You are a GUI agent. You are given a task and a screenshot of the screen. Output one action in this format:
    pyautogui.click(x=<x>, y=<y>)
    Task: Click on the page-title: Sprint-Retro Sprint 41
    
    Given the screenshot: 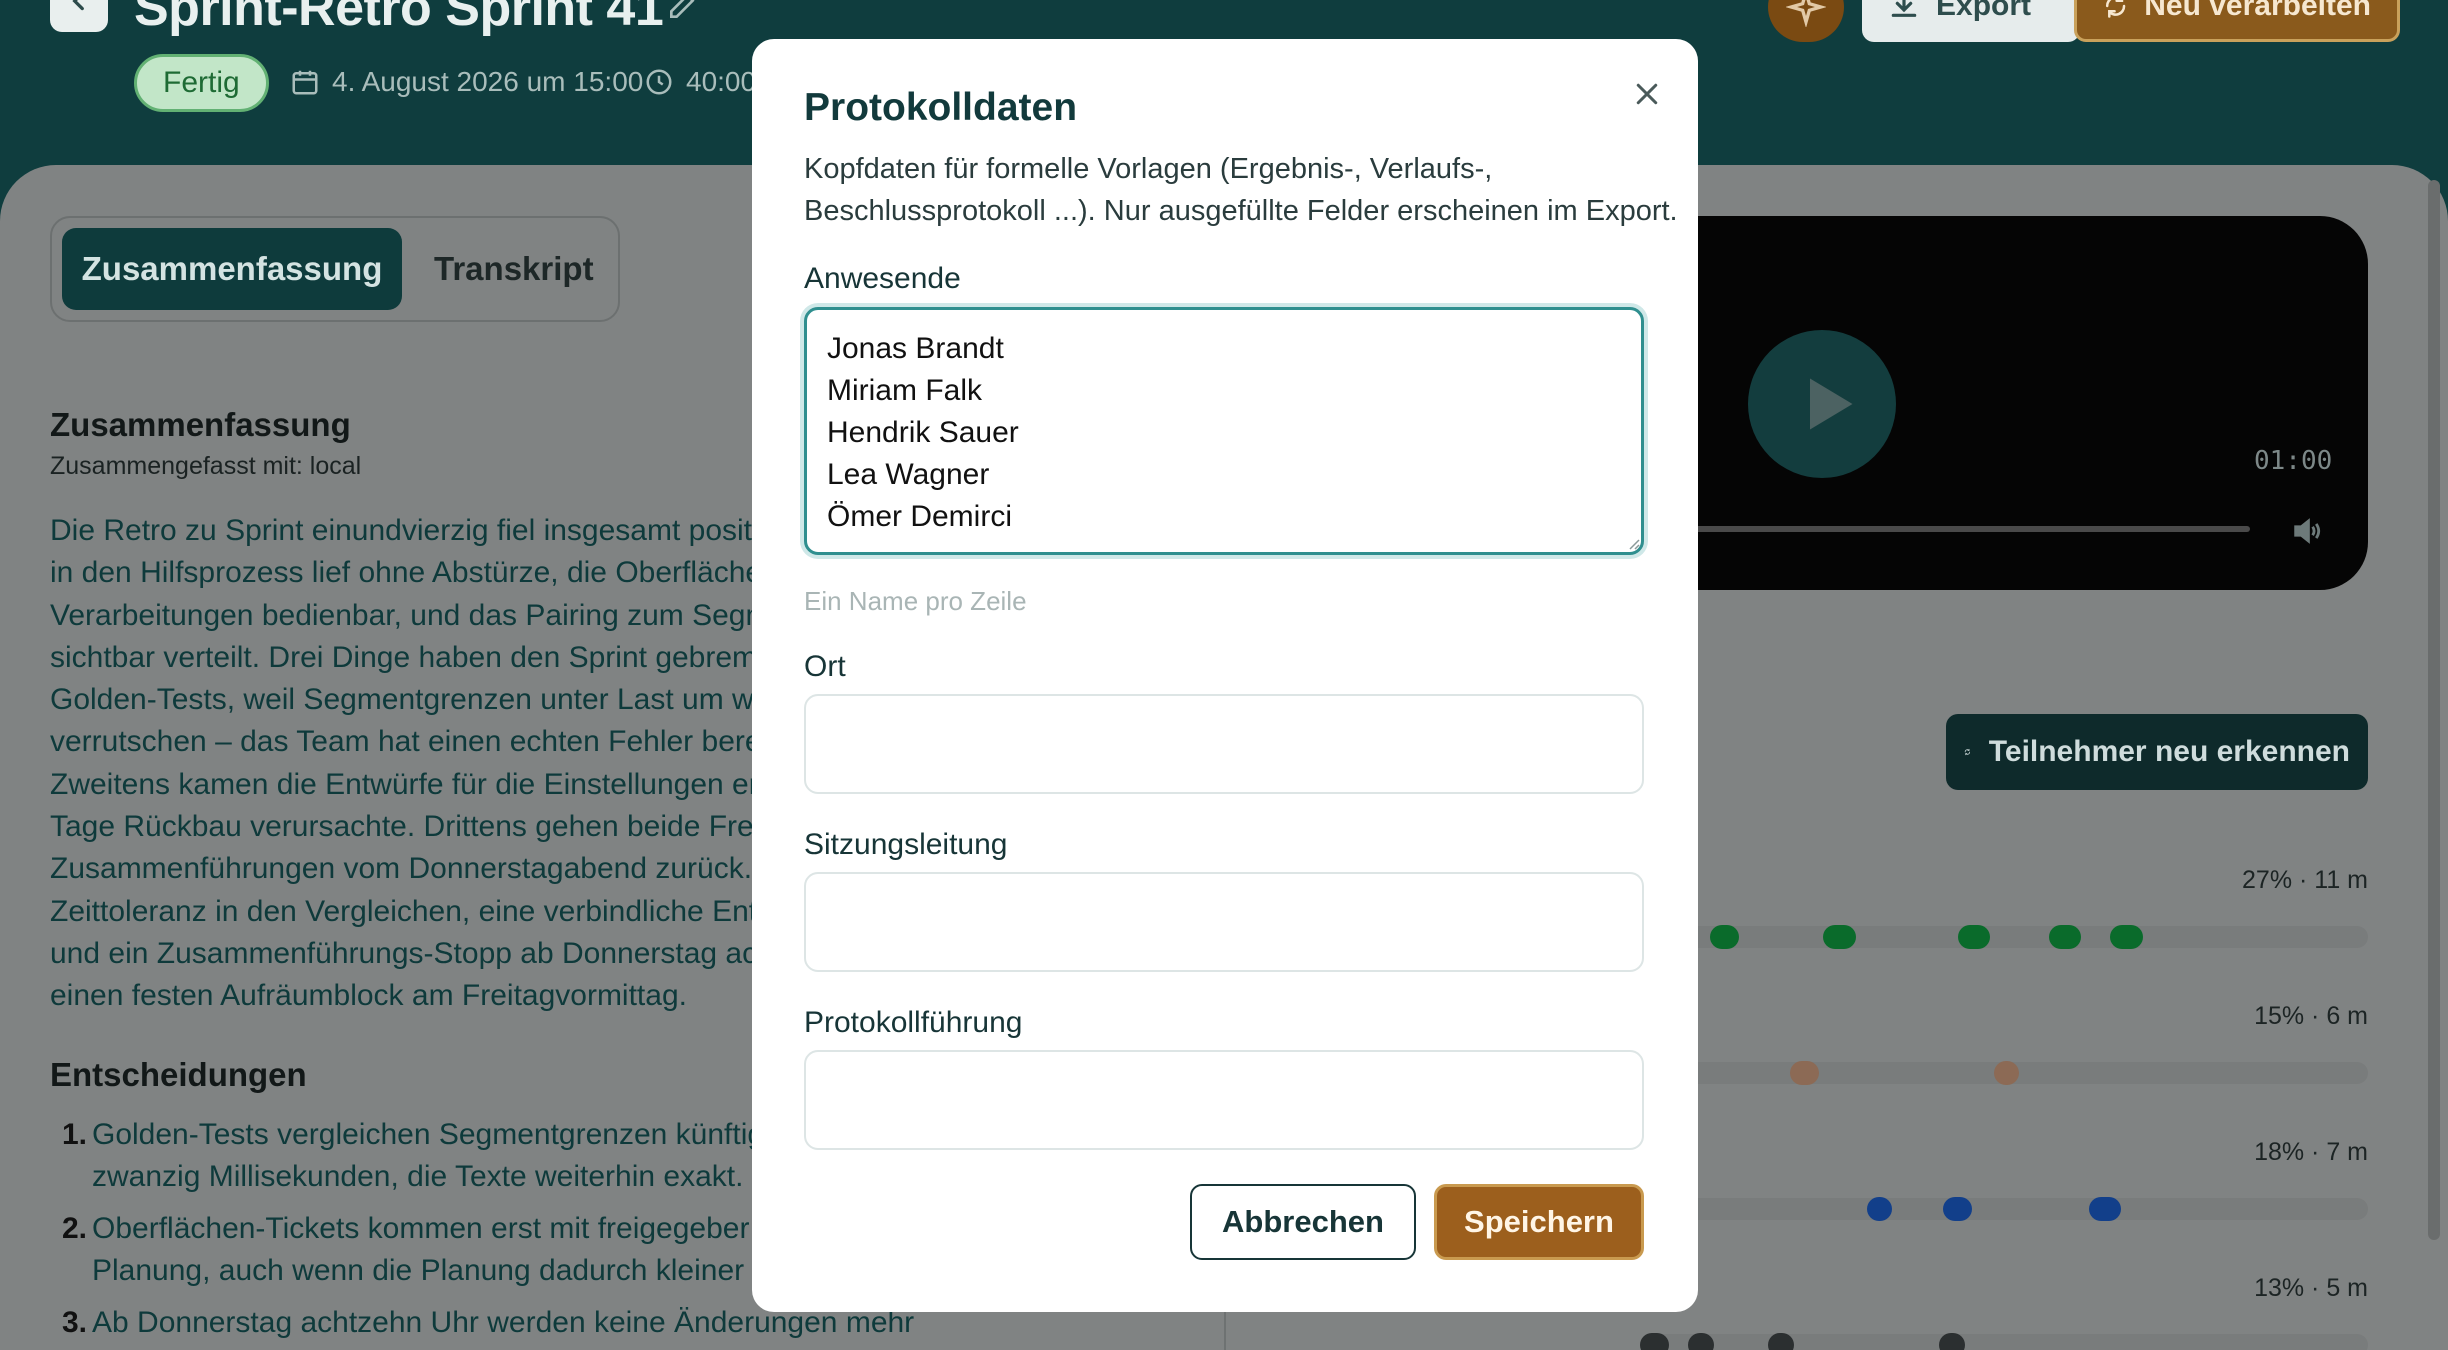 What is the action you would take?
    pyautogui.click(x=399, y=18)
    